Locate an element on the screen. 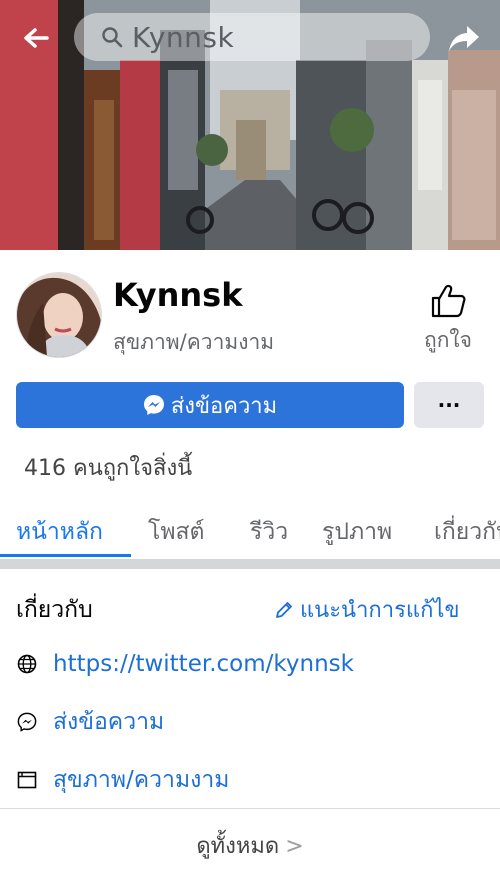 The height and width of the screenshot is (878, 500). chevron-right-icon: > is located at coordinates (294, 846).